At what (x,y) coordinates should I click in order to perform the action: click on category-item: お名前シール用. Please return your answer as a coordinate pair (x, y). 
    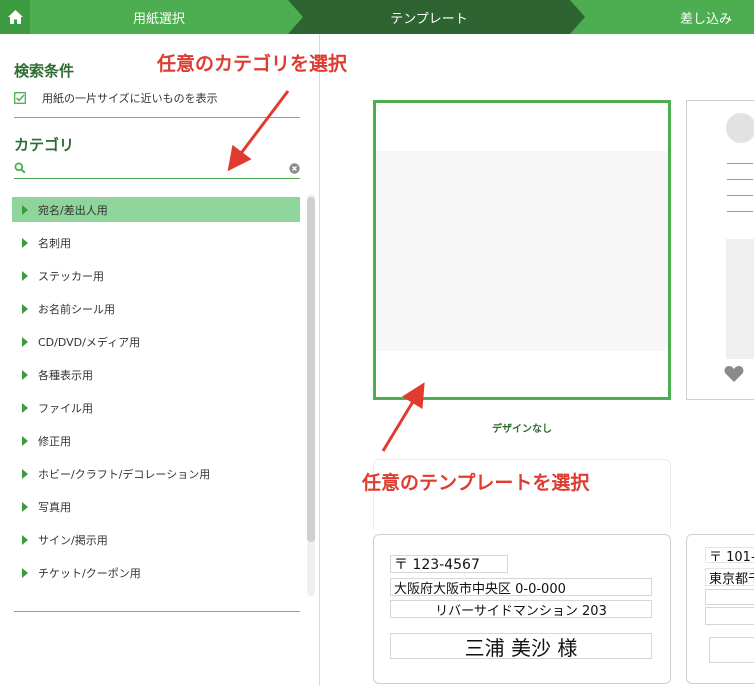
    Looking at the image, I should click on (156, 308).